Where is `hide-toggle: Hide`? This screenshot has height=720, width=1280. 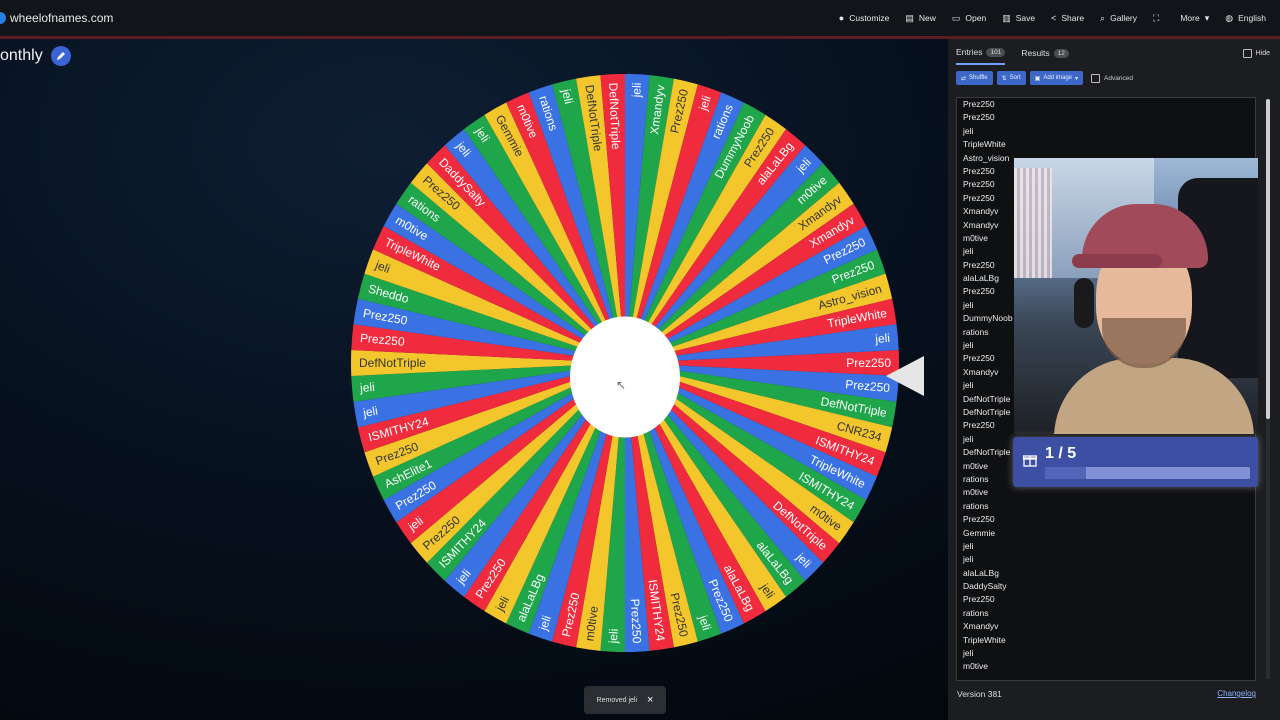 hide-toggle: Hide is located at coordinates (1256, 53).